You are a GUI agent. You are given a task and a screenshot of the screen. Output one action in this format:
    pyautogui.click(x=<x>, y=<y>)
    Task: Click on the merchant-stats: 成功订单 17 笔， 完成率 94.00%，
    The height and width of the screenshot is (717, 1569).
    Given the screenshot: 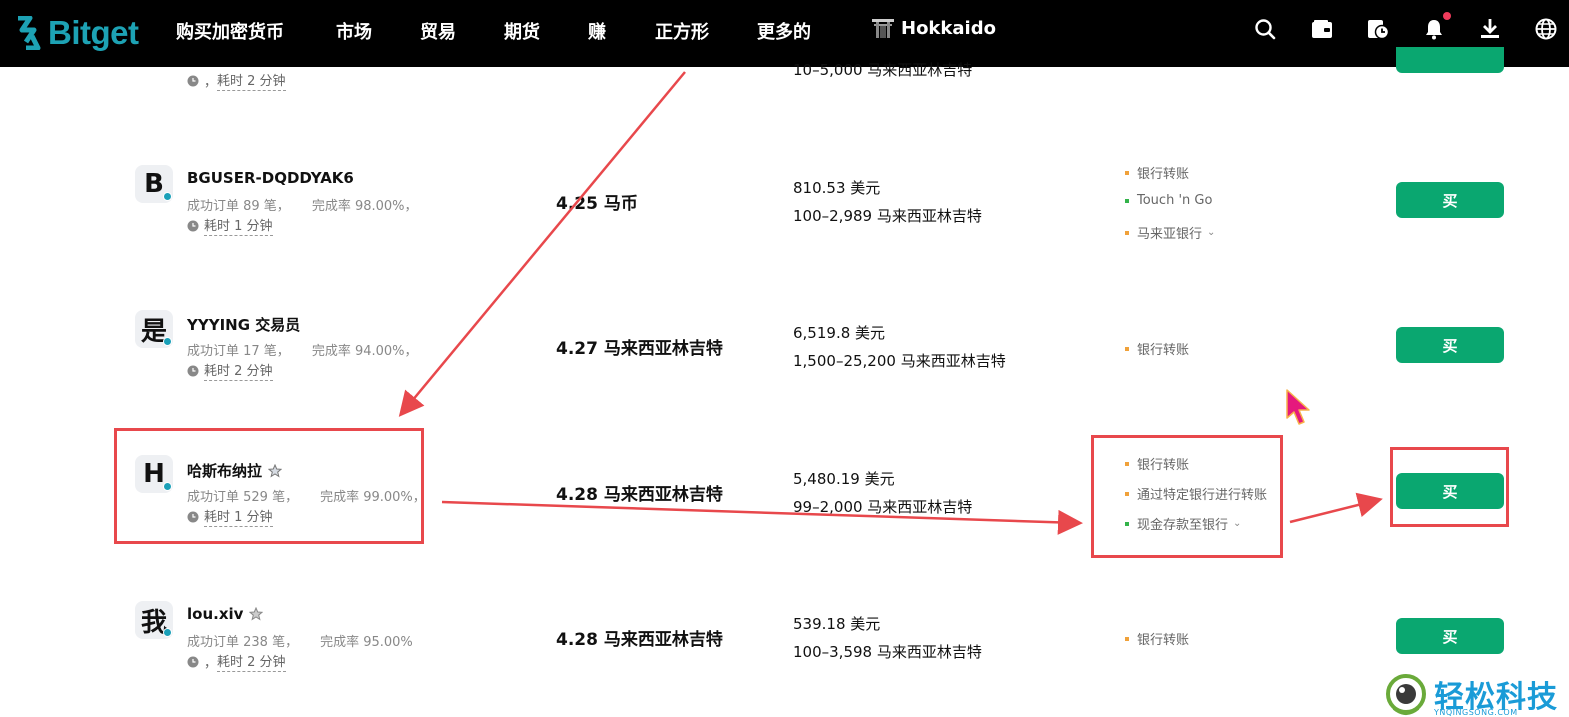 What is the action you would take?
    pyautogui.click(x=302, y=351)
    